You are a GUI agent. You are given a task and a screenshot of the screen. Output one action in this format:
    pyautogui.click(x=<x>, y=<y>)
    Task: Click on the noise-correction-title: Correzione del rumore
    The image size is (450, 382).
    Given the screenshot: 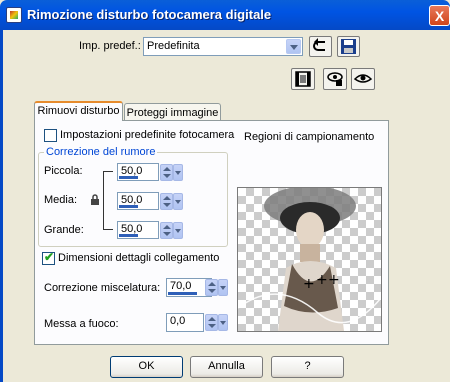 What is the action you would take?
    pyautogui.click(x=101, y=152)
    